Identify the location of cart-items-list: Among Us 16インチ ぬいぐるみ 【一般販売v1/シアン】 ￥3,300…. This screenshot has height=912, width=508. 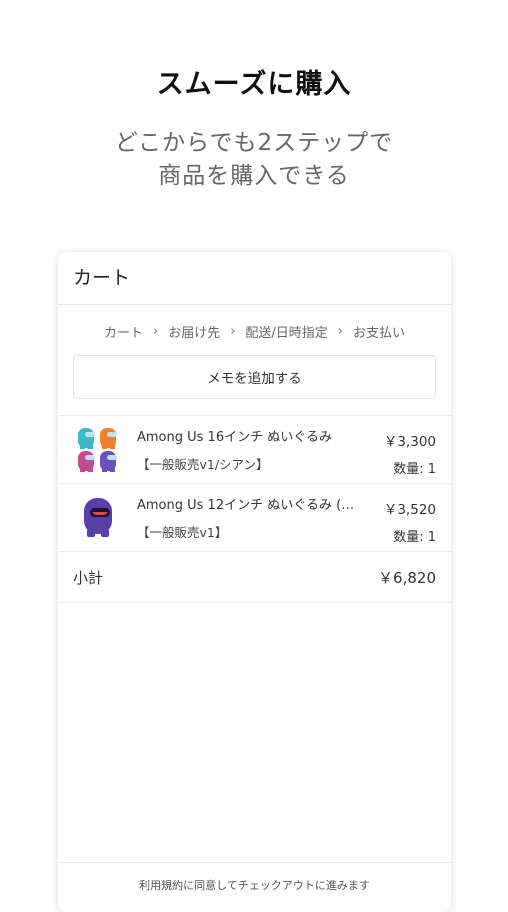
(254, 483).